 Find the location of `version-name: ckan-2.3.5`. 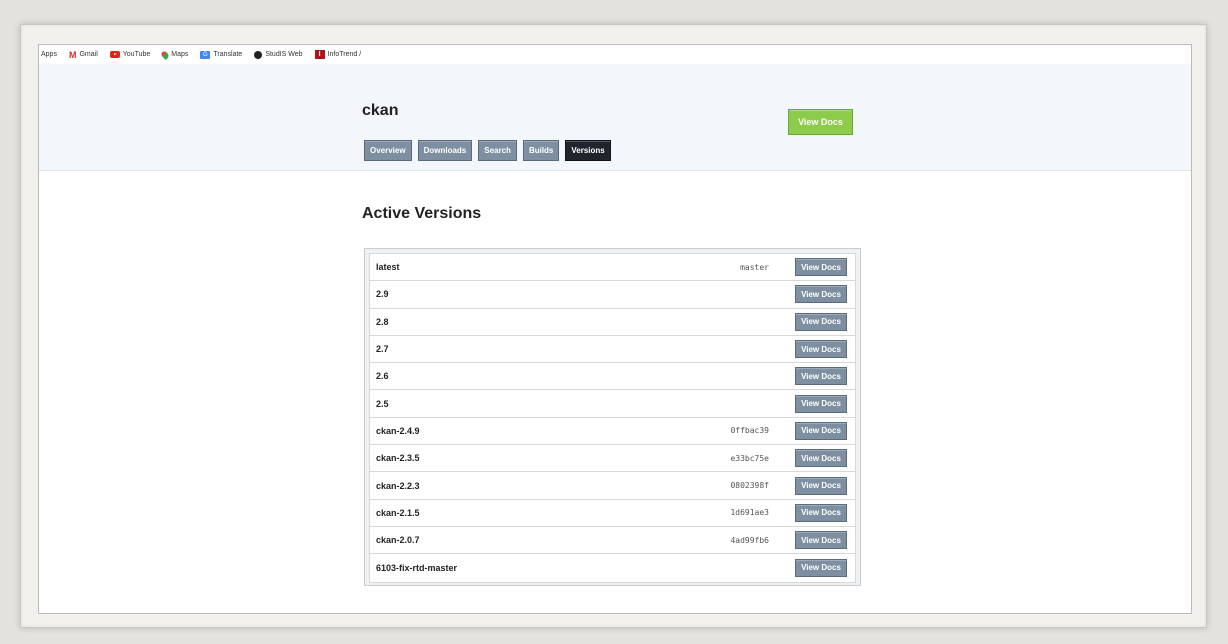

version-name: ckan-2.3.5 is located at coordinates (398, 458).